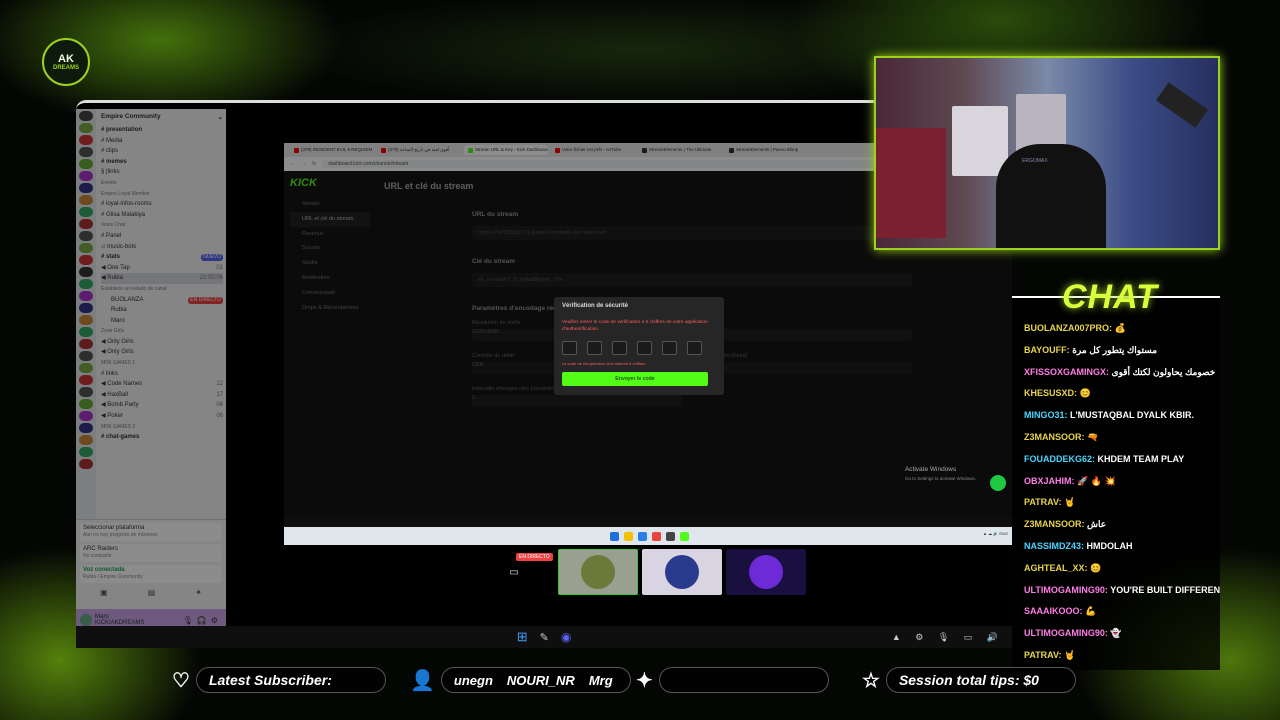  I want to click on camera-icon: ▣, so click(104, 592).